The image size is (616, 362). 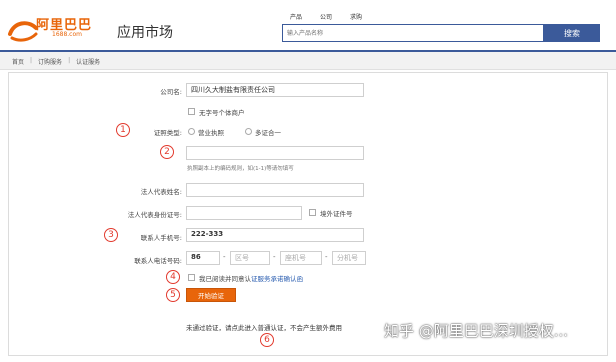 What do you see at coordinates (412, 33) in the screenshot?
I see `search-input` at bounding box center [412, 33].